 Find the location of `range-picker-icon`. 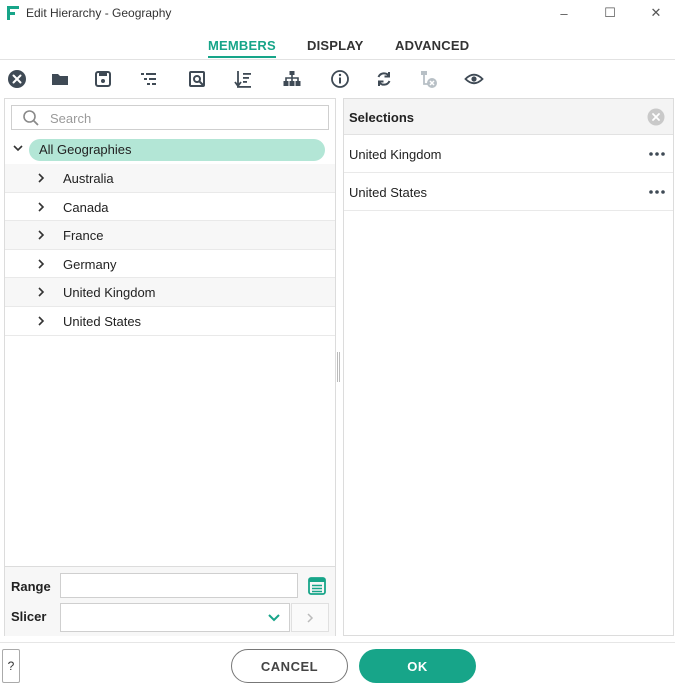

range-picker-icon is located at coordinates (317, 586).